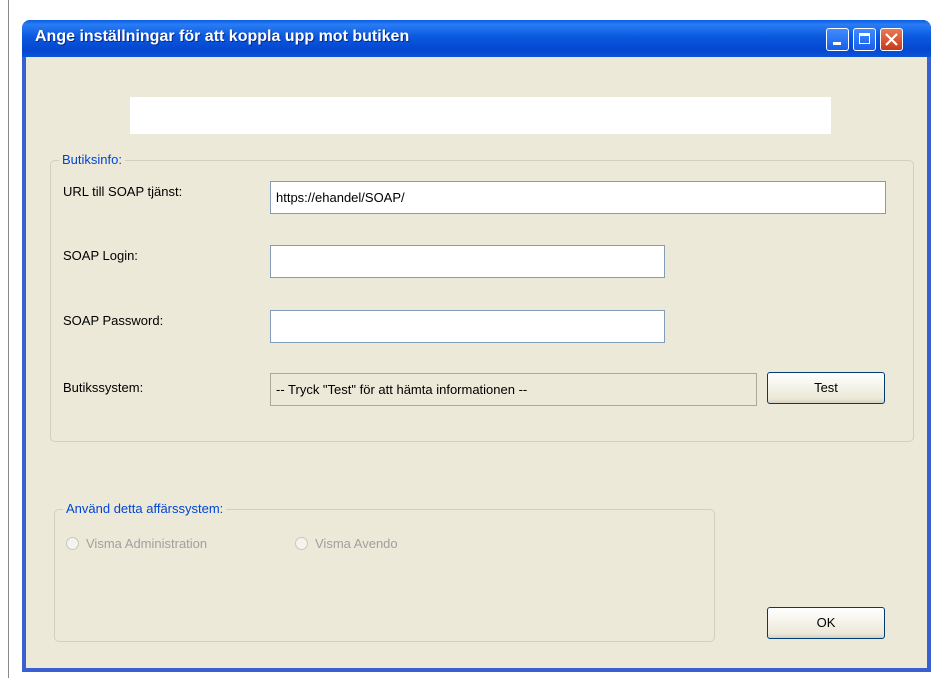  What do you see at coordinates (8, 339) in the screenshot?
I see `background-edge-line` at bounding box center [8, 339].